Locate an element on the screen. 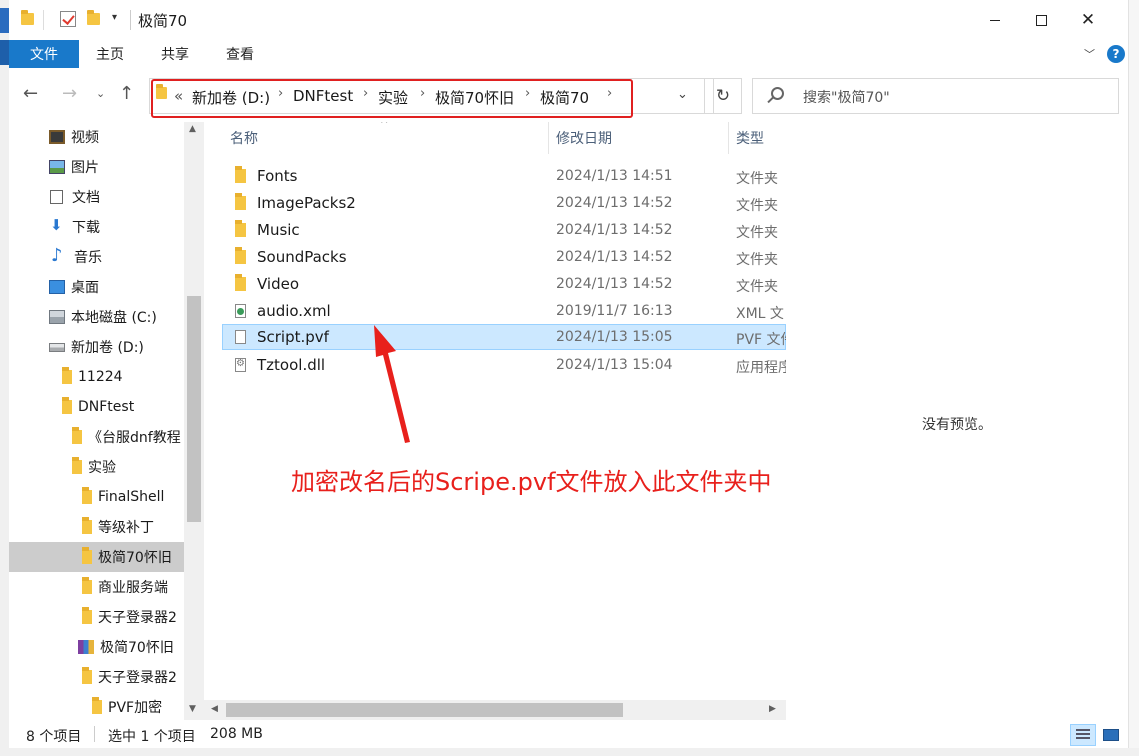  status-divider is located at coordinates (94, 734).